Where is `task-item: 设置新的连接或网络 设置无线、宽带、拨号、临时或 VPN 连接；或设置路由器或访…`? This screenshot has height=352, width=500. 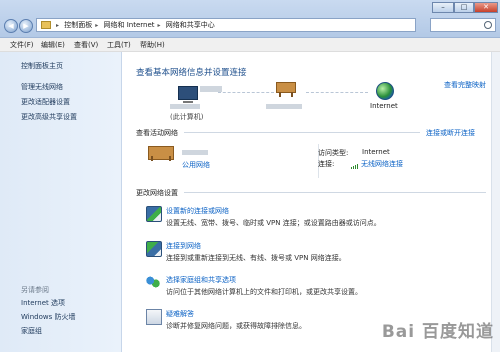
task-item: 设置新的连接或网络 设置无线、宽带、拨号、临时或 VPN 连接；或设置路由器或访… is located at coordinates (311, 221).